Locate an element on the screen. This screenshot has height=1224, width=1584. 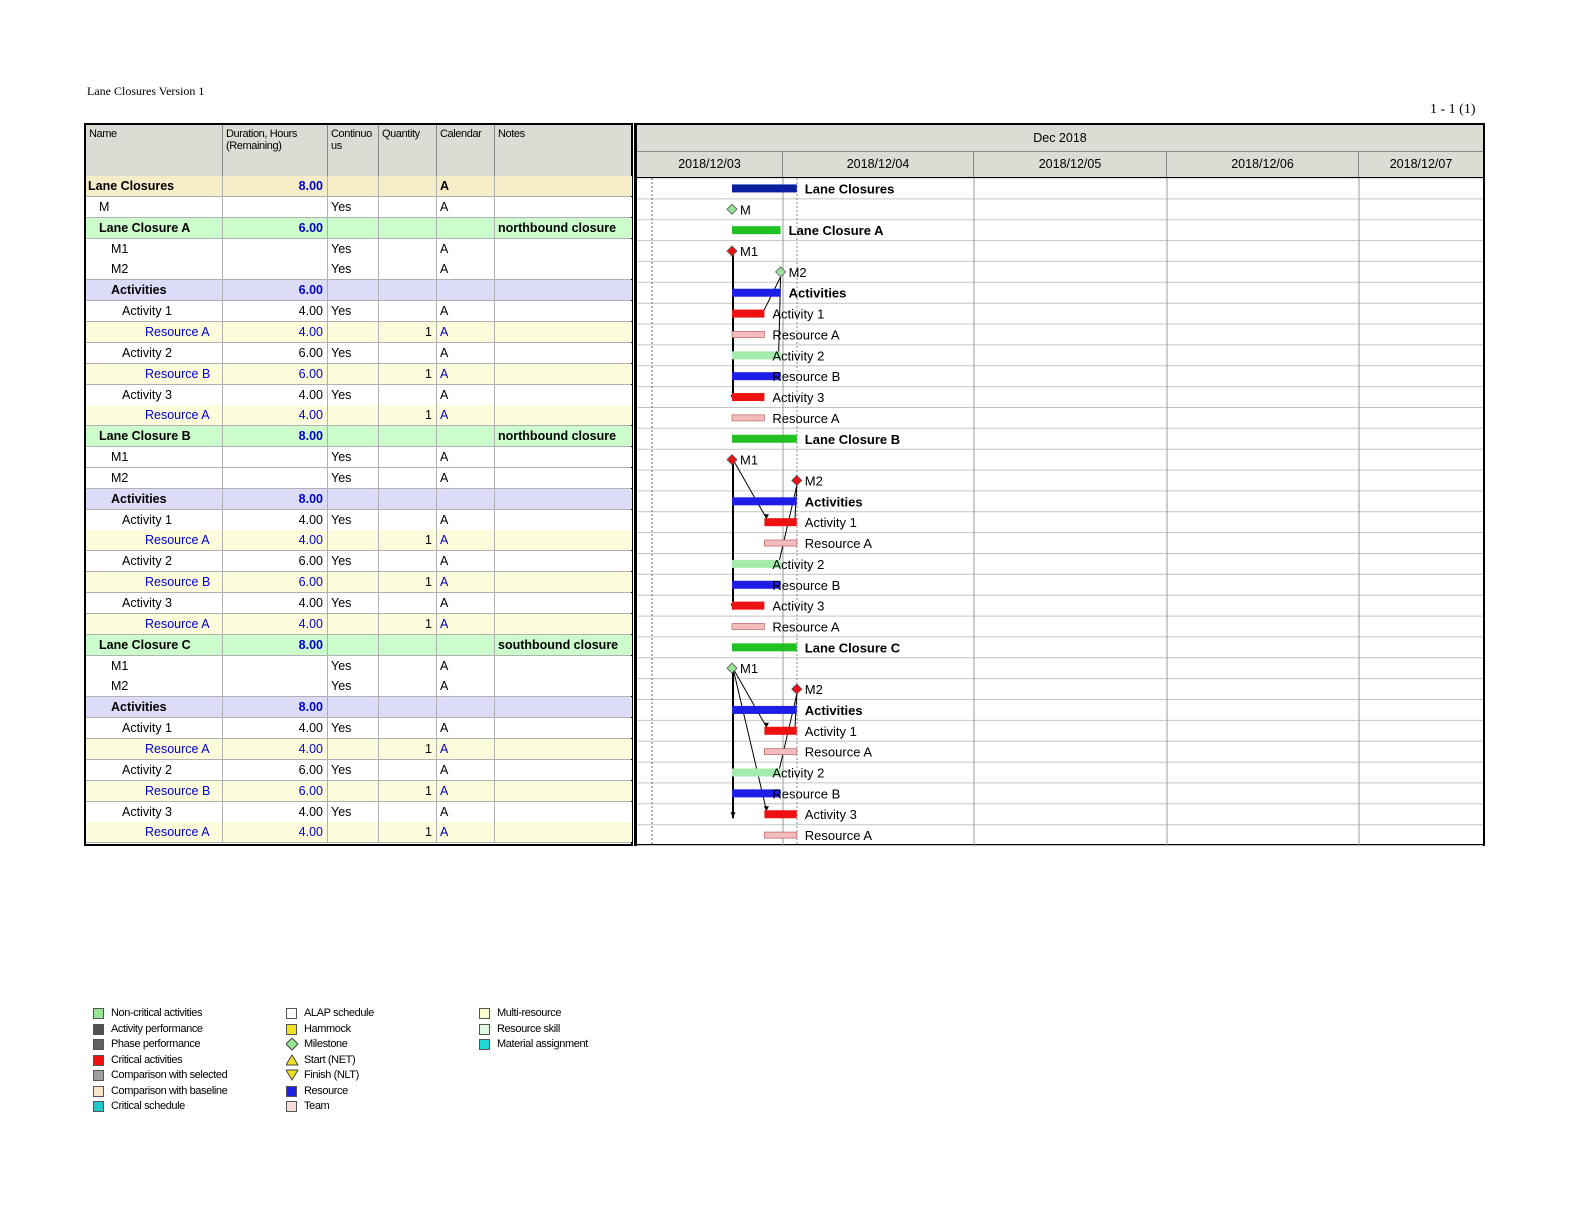
table-row: Activity 2 6.00 Yes A is located at coordinates (359, 770).